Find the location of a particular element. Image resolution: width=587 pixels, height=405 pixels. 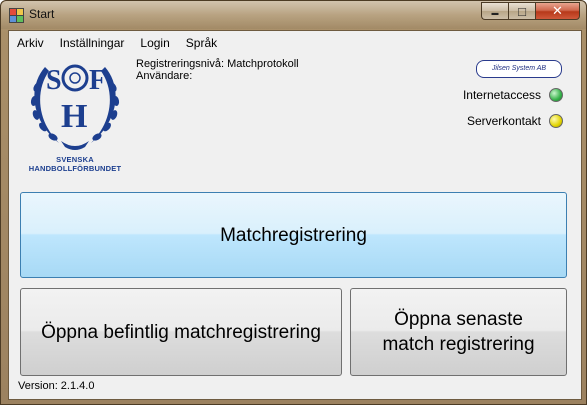

minimize-button: ▬ is located at coordinates (494, 11).